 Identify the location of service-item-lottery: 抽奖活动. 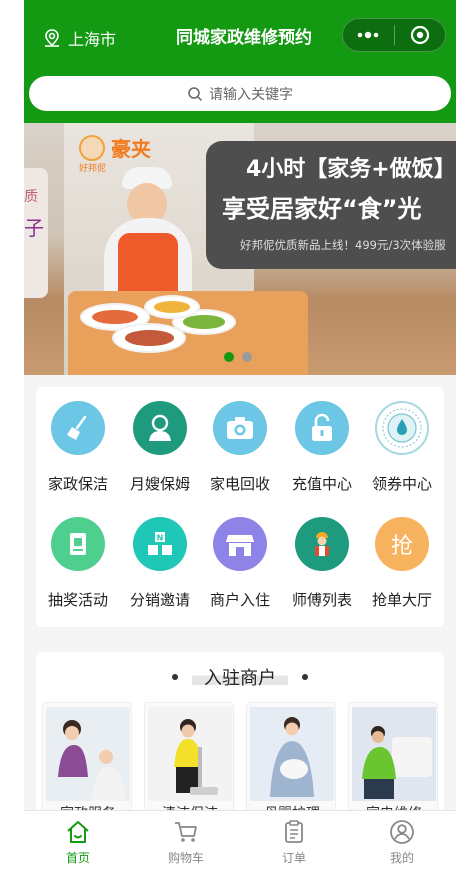
(78, 558).